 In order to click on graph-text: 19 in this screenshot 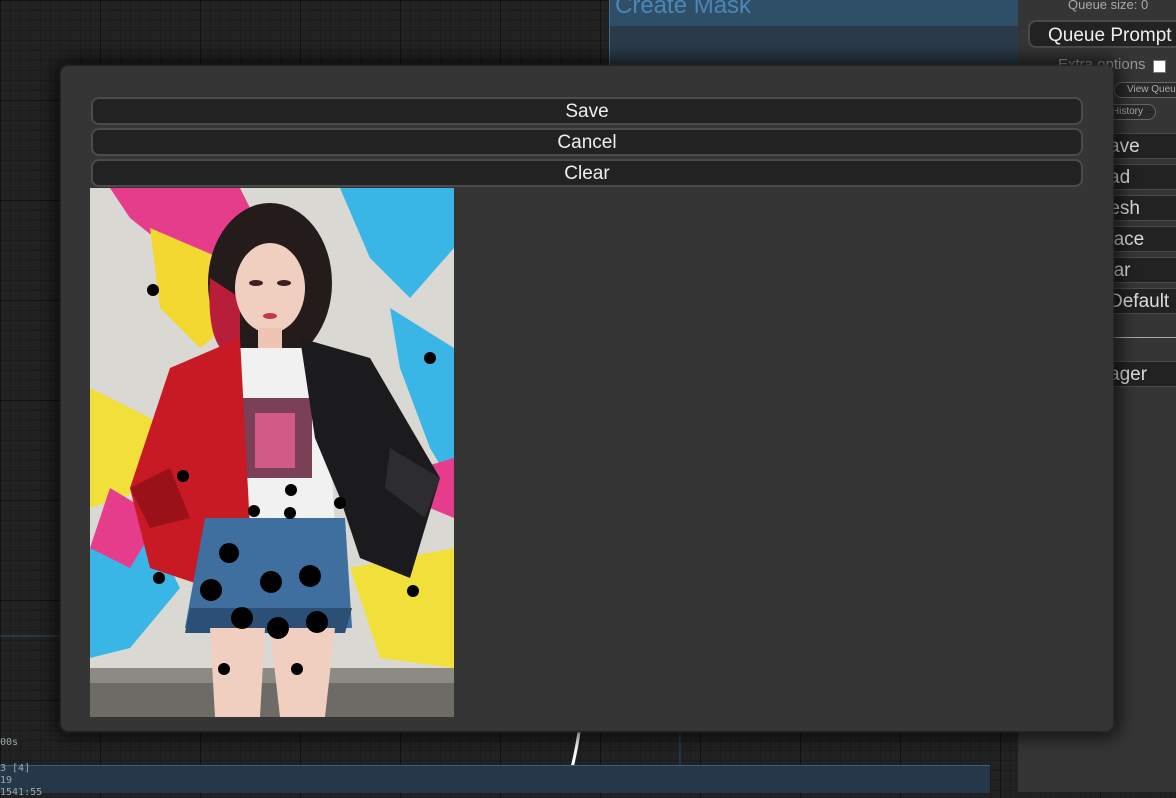, I will do `click(6, 780)`.